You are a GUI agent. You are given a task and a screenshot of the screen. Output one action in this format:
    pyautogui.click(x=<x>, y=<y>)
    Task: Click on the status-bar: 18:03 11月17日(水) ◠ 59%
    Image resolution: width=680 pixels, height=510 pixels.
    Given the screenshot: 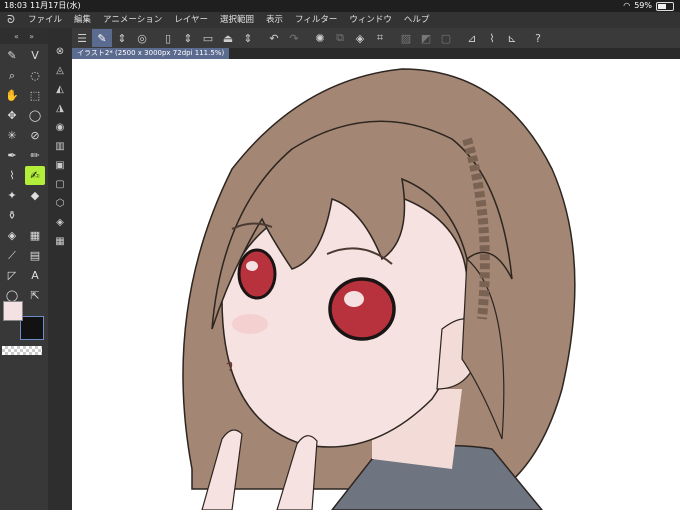 What is the action you would take?
    pyautogui.click(x=340, y=6)
    